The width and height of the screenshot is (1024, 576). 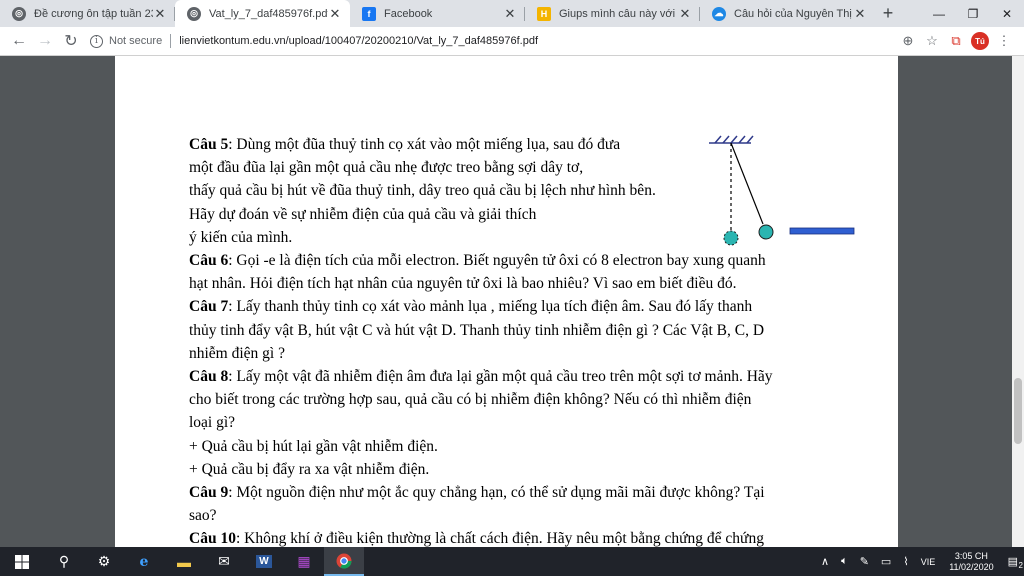 What do you see at coordinates (184, 561) in the screenshot?
I see `file-explorer-icon: ▬` at bounding box center [184, 561].